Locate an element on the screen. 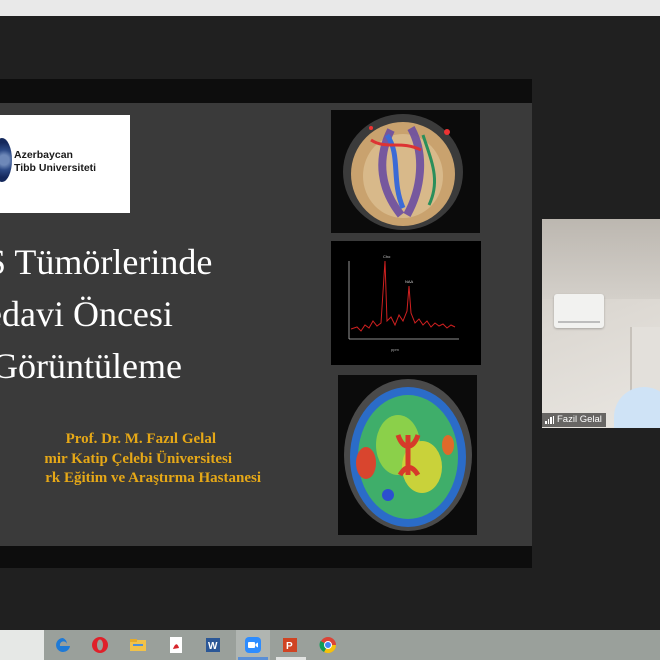  zoom-icon is located at coordinates (253, 645).